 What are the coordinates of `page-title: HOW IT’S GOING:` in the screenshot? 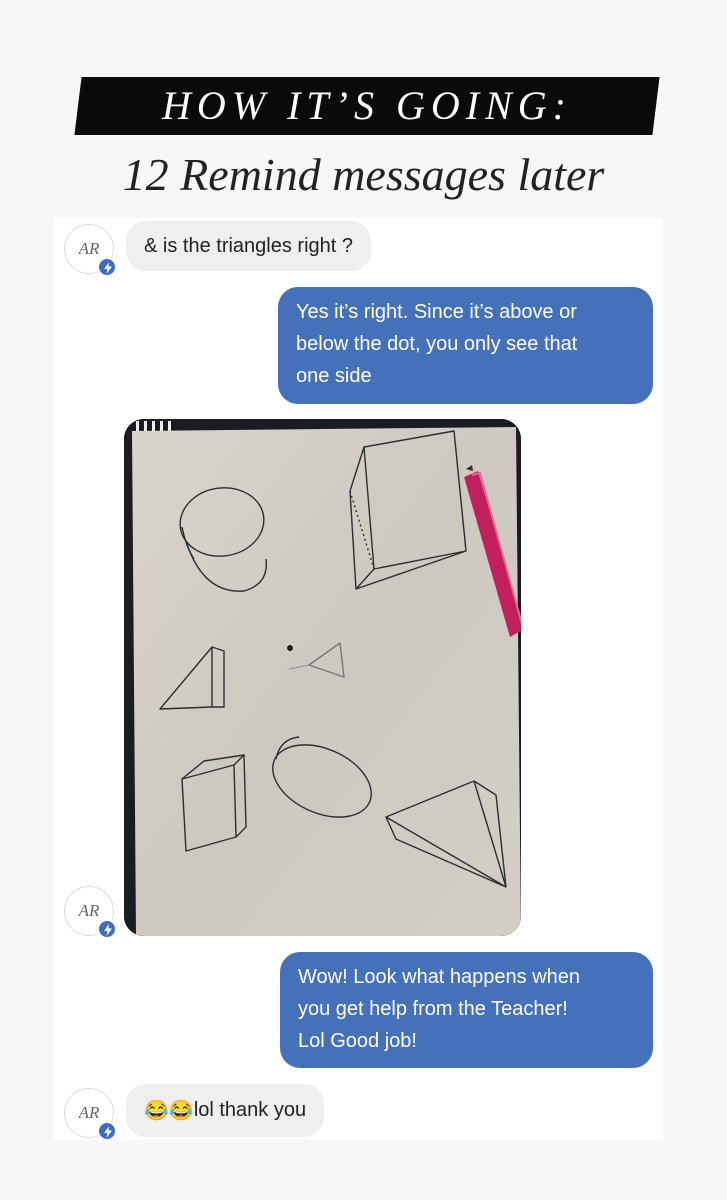 It's located at (367, 105).